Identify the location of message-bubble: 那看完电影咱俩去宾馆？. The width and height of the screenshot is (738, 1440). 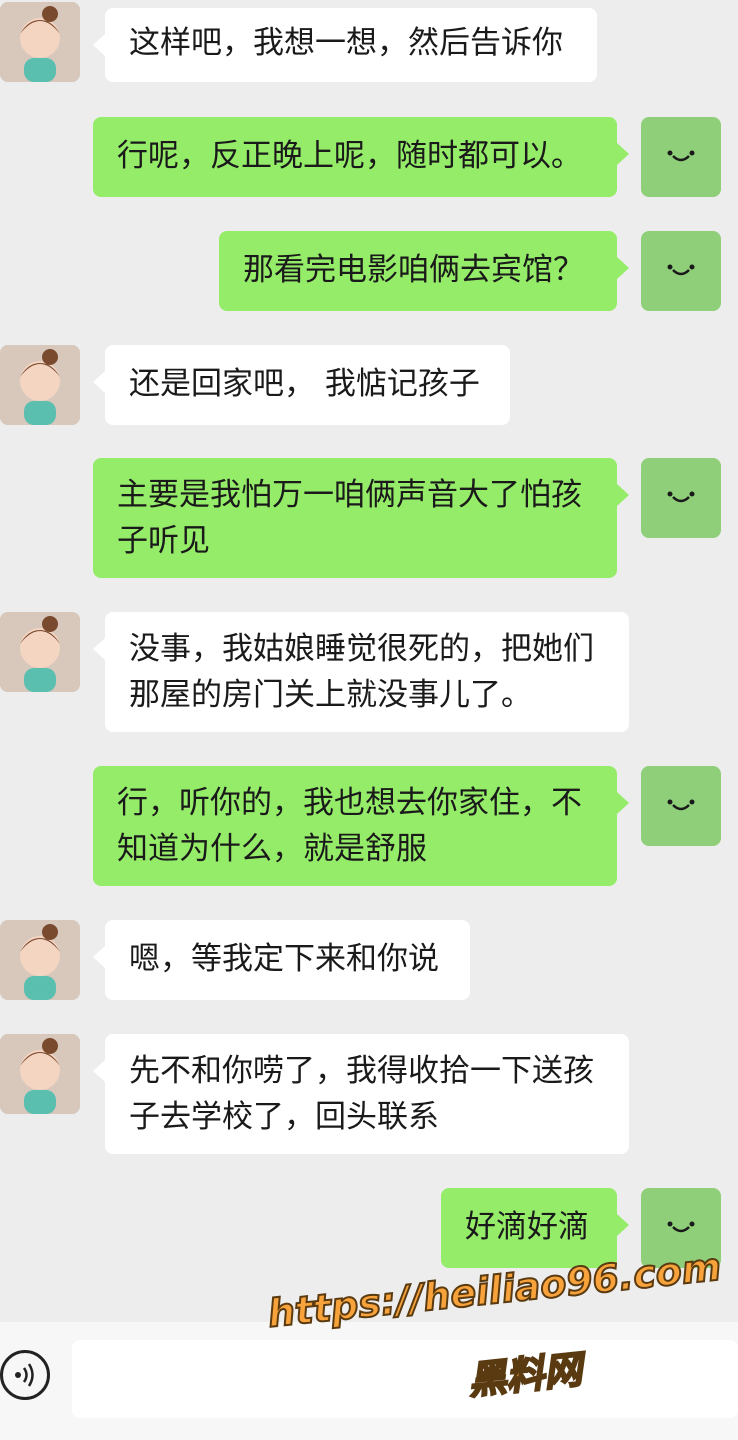
(424, 271).